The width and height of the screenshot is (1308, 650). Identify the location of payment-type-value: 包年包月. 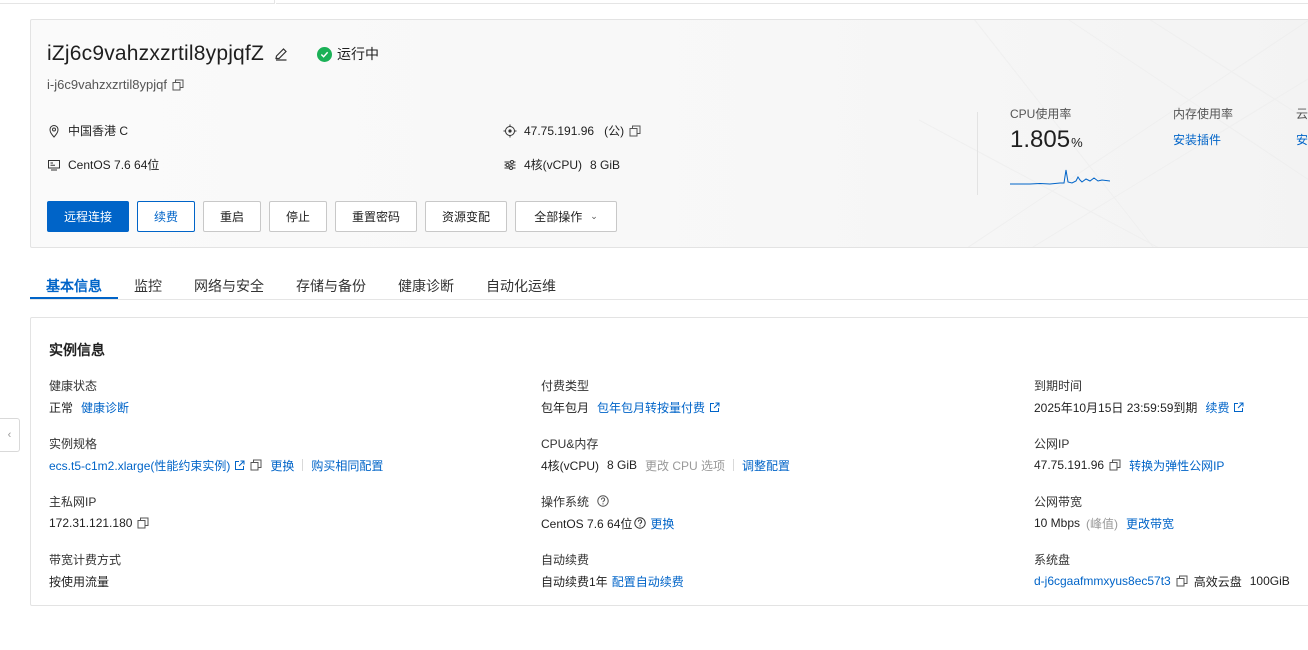
(565, 407).